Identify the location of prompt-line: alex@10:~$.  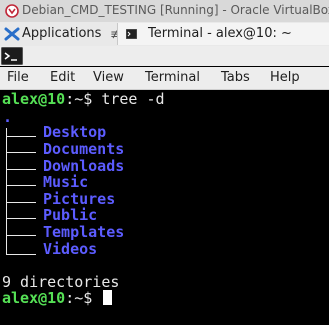
(57, 298).